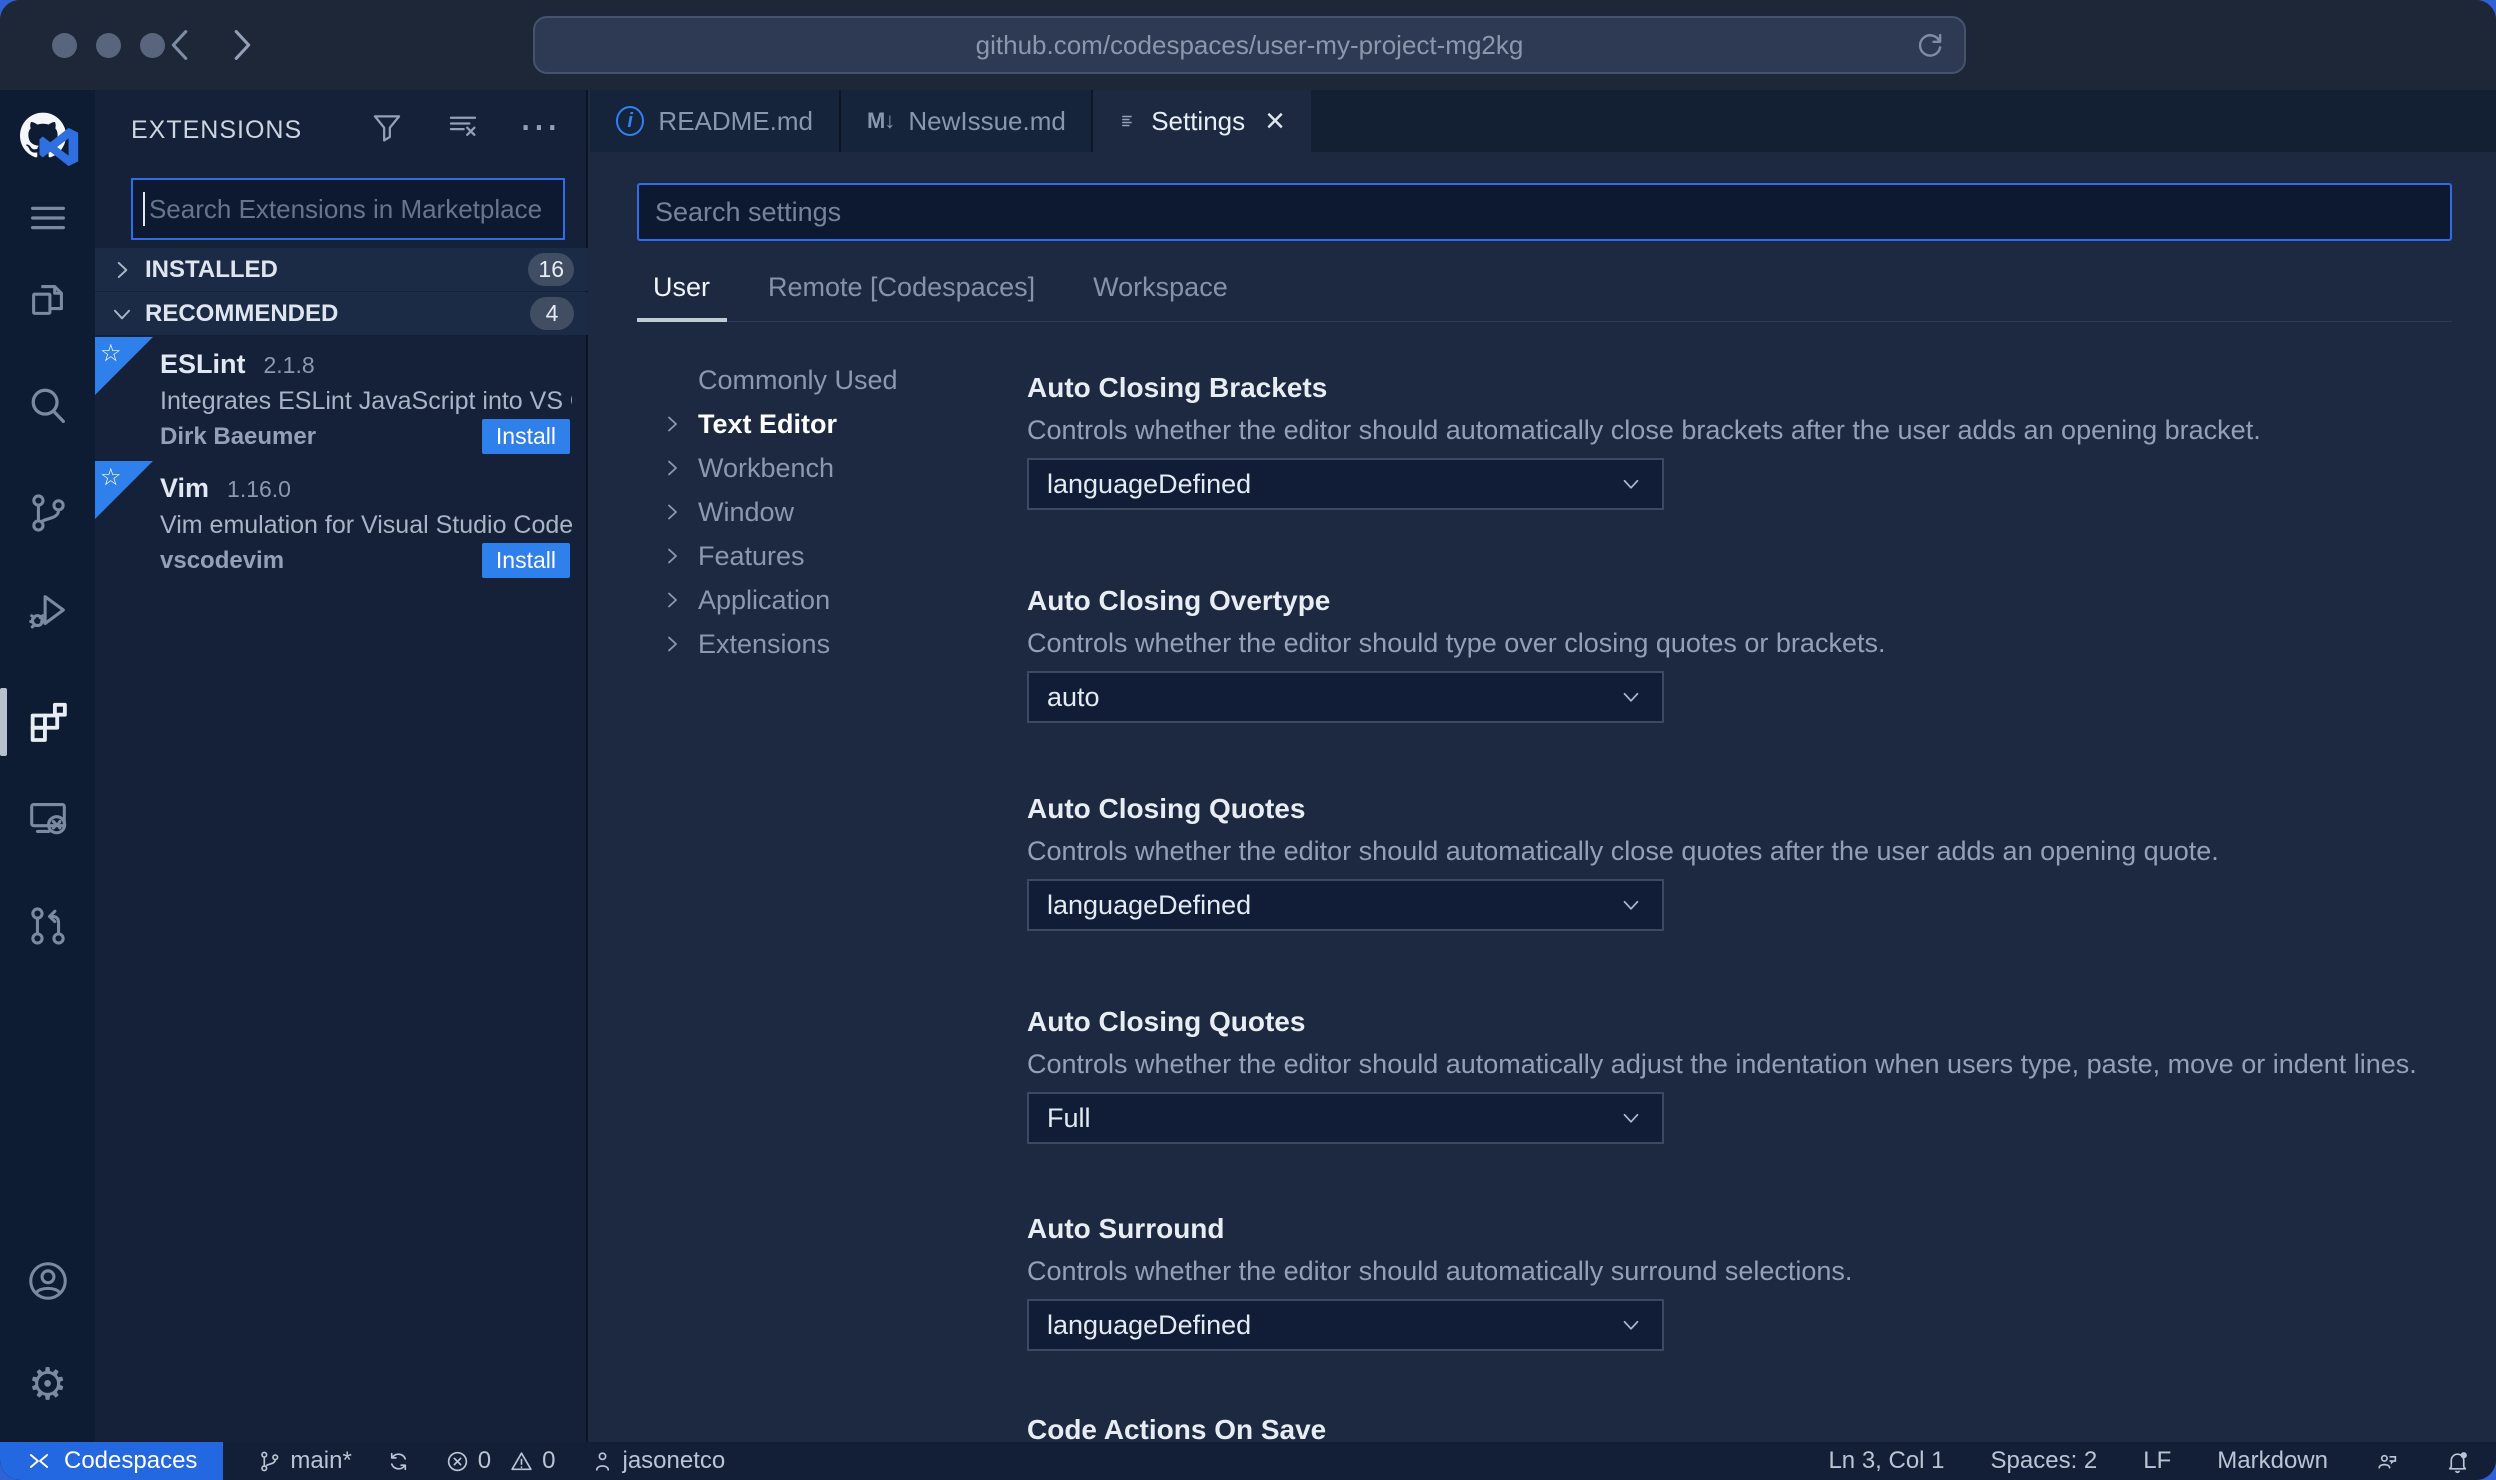 Image resolution: width=2496 pixels, height=1480 pixels. I want to click on active-scope-underline, so click(682, 320).